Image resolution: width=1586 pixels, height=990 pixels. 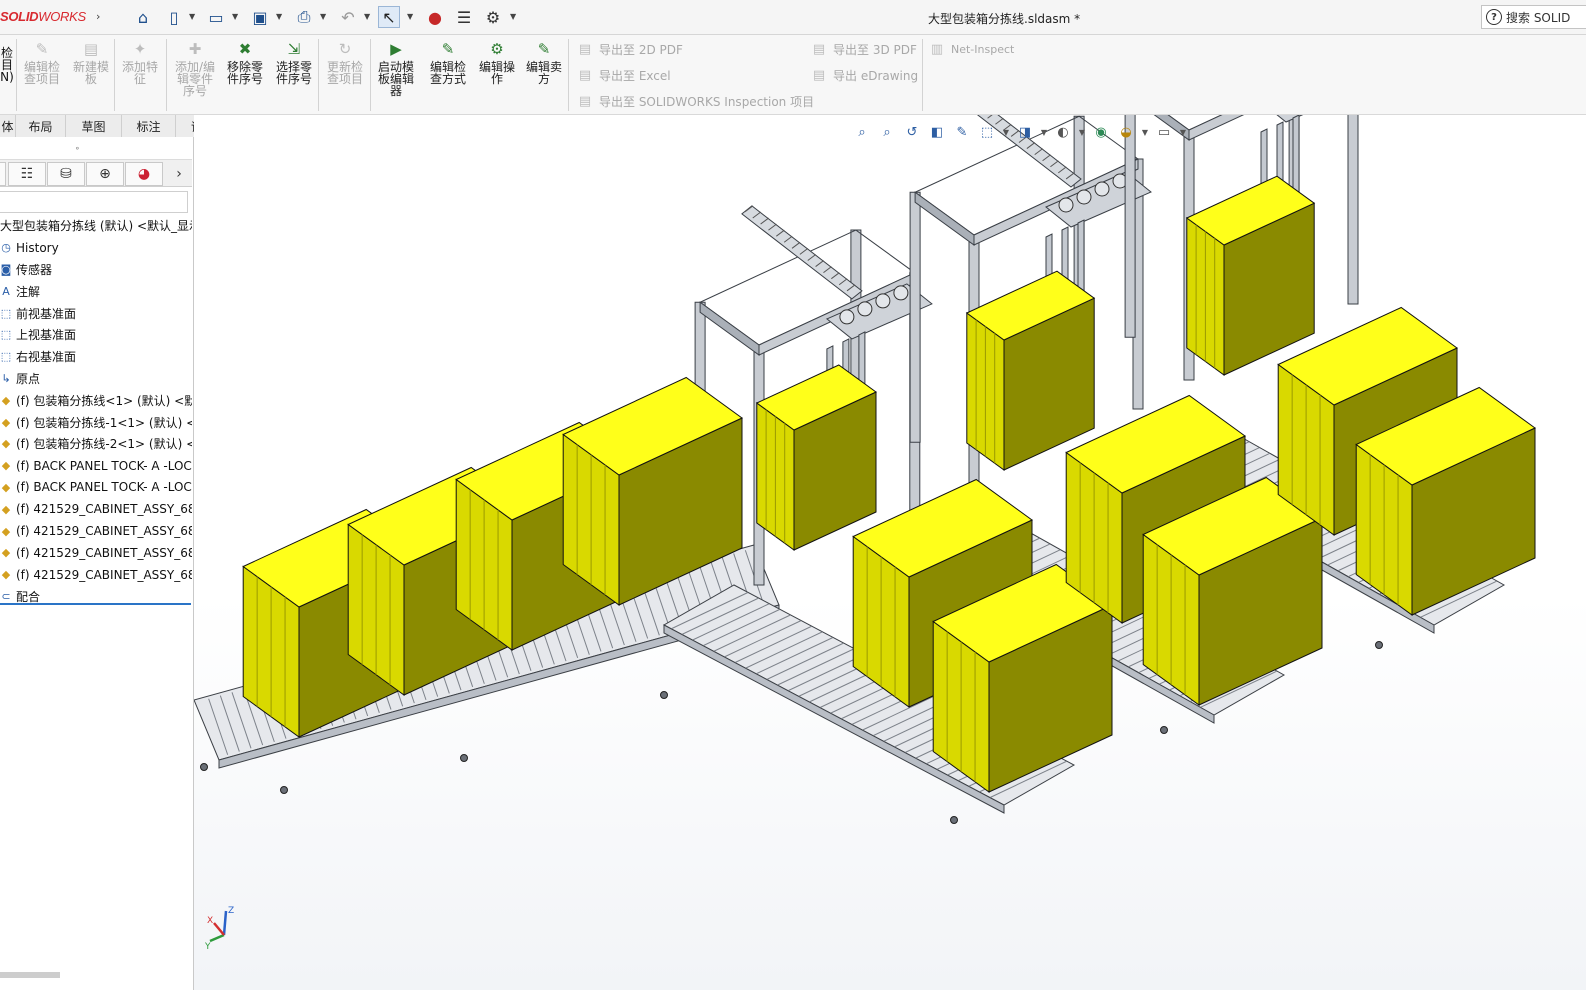 I want to click on open-dropdown-icon: ▼, so click(x=235, y=16).